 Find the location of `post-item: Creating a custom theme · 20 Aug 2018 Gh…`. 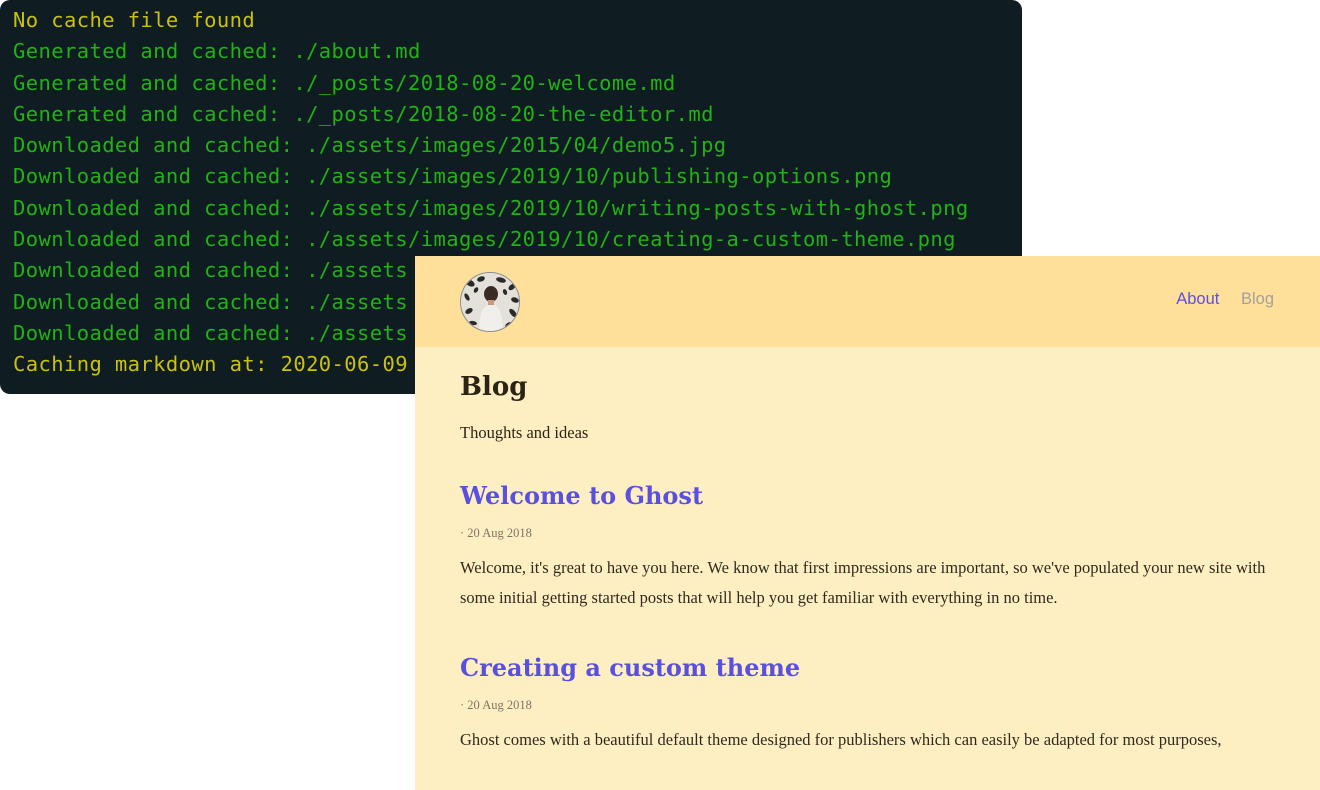

post-item: Creating a custom theme · 20 Aug 2018 Gh… is located at coordinates (867, 704).